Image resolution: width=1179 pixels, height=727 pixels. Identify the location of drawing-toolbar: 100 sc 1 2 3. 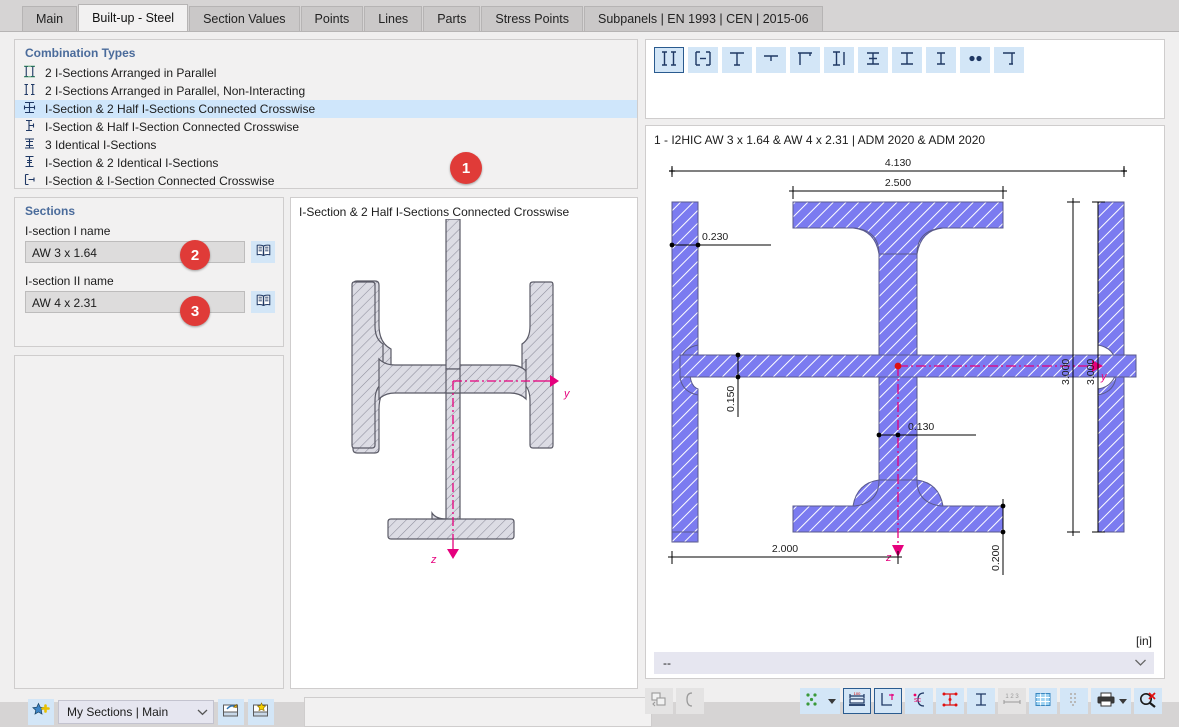
(905, 701).